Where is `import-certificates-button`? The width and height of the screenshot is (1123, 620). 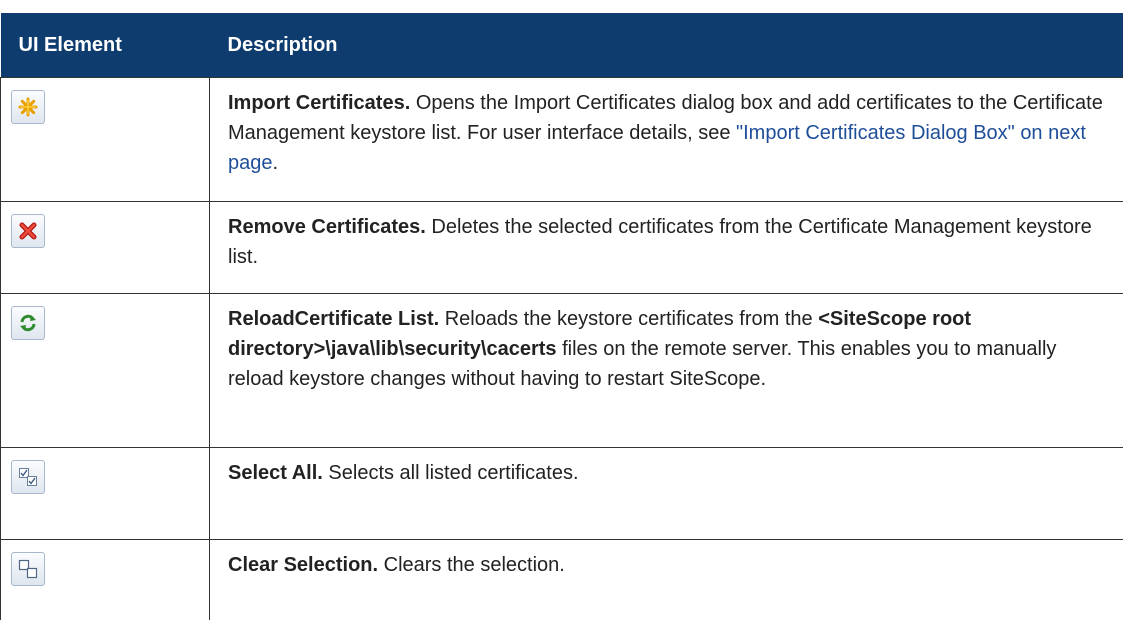
import-certificates-button is located at coordinates (28, 107).